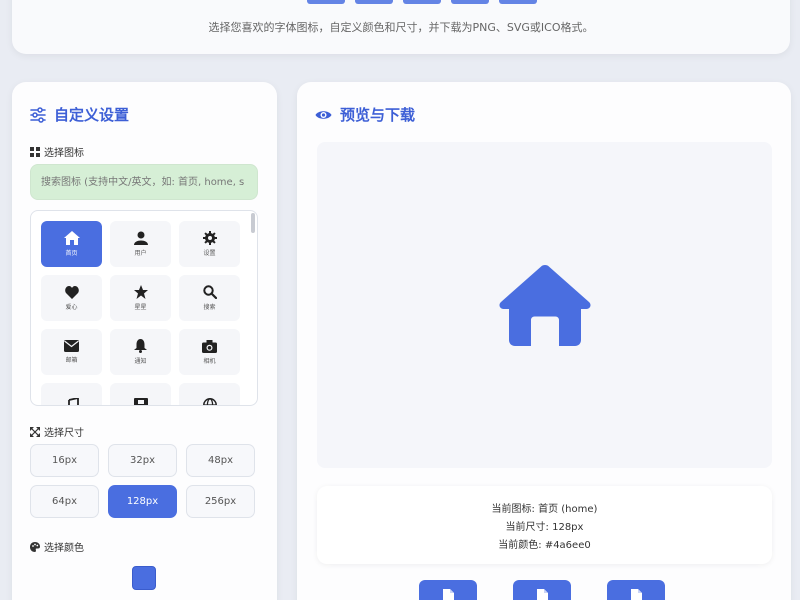  I want to click on music-icon, so click(73, 401).